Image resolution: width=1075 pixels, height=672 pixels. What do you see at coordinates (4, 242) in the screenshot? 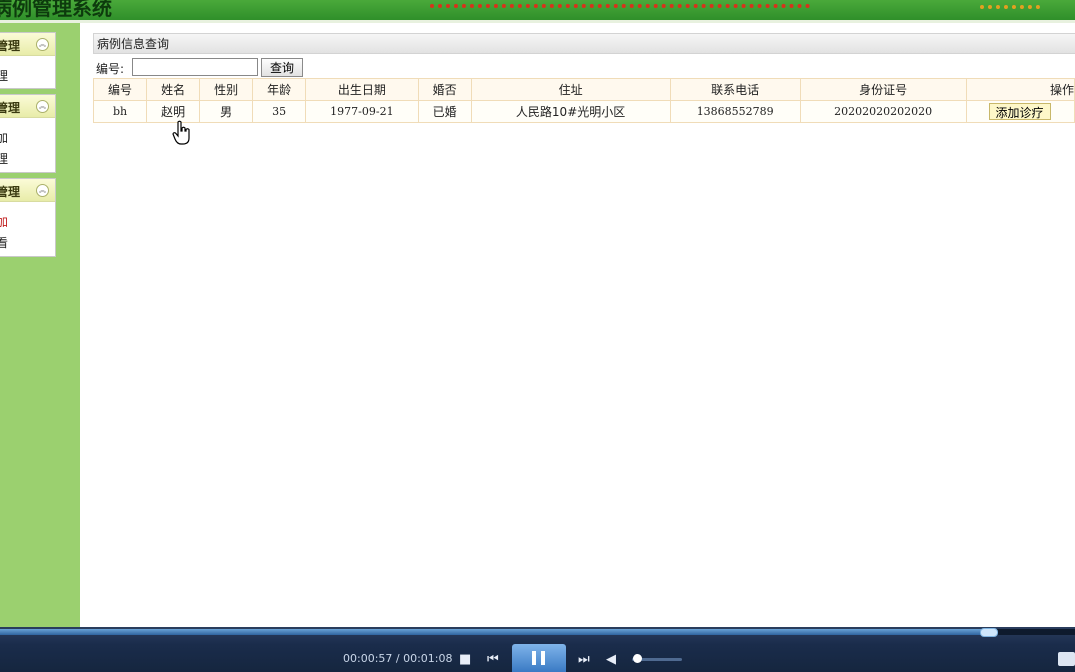
I see `sidebar-item: 看` at bounding box center [4, 242].